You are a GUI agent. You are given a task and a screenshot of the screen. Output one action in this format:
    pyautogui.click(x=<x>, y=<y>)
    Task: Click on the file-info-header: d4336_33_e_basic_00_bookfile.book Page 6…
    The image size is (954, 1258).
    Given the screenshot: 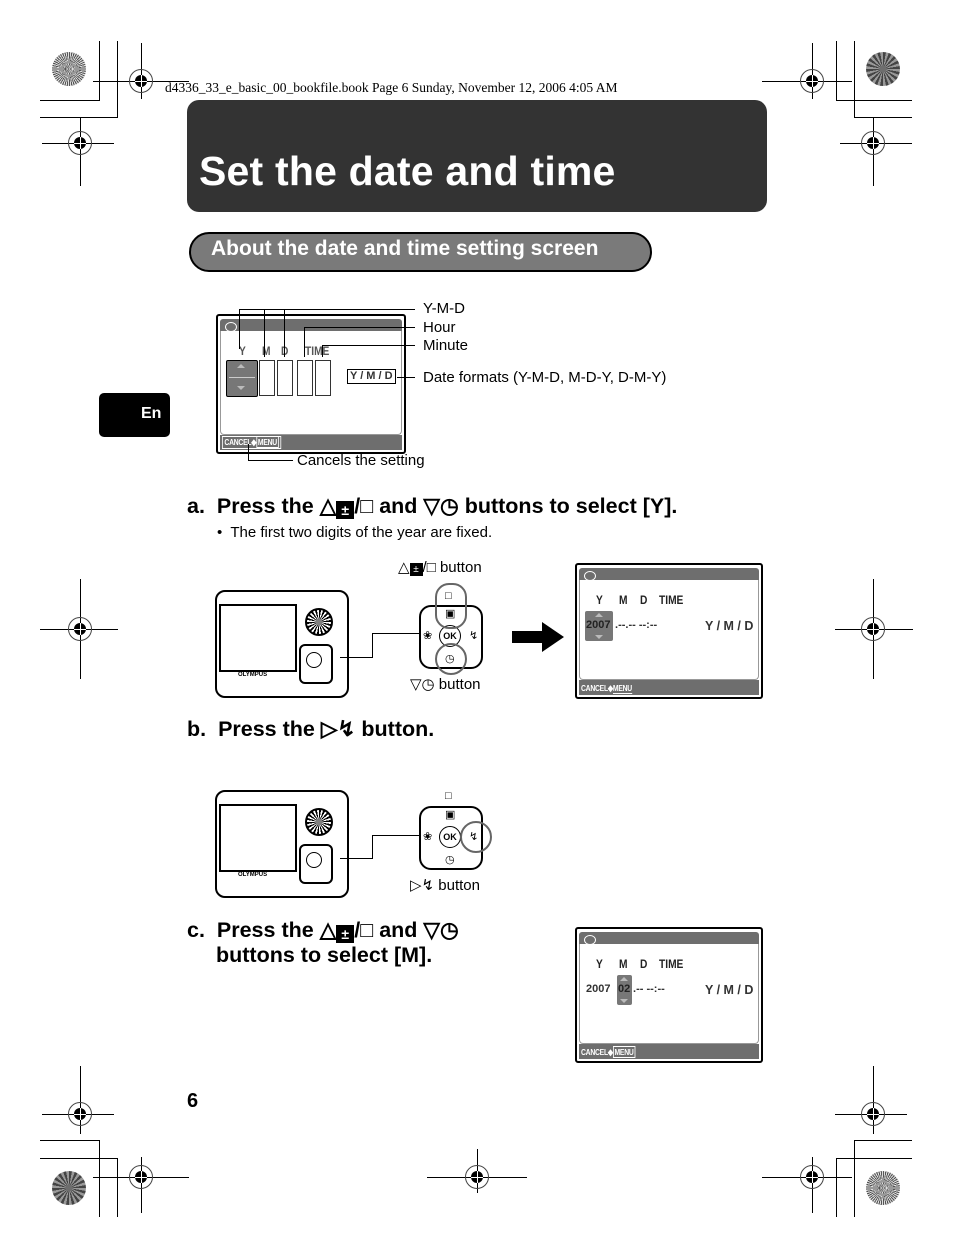 What is the action you would take?
    pyautogui.click(x=391, y=87)
    